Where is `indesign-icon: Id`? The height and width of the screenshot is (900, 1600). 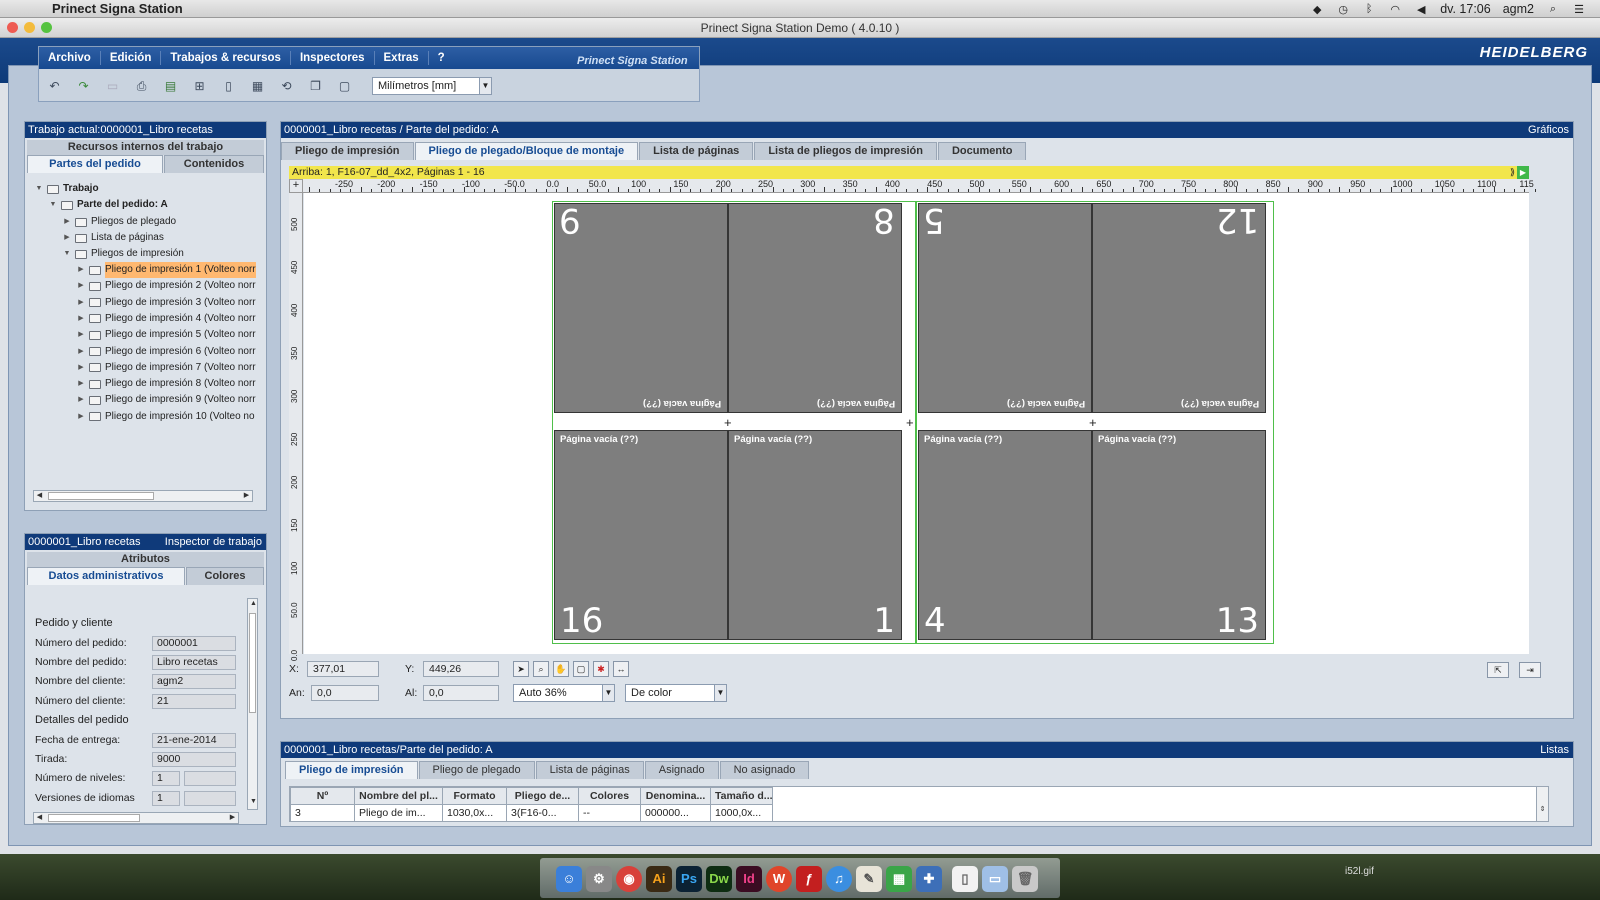 indesign-icon: Id is located at coordinates (749, 879).